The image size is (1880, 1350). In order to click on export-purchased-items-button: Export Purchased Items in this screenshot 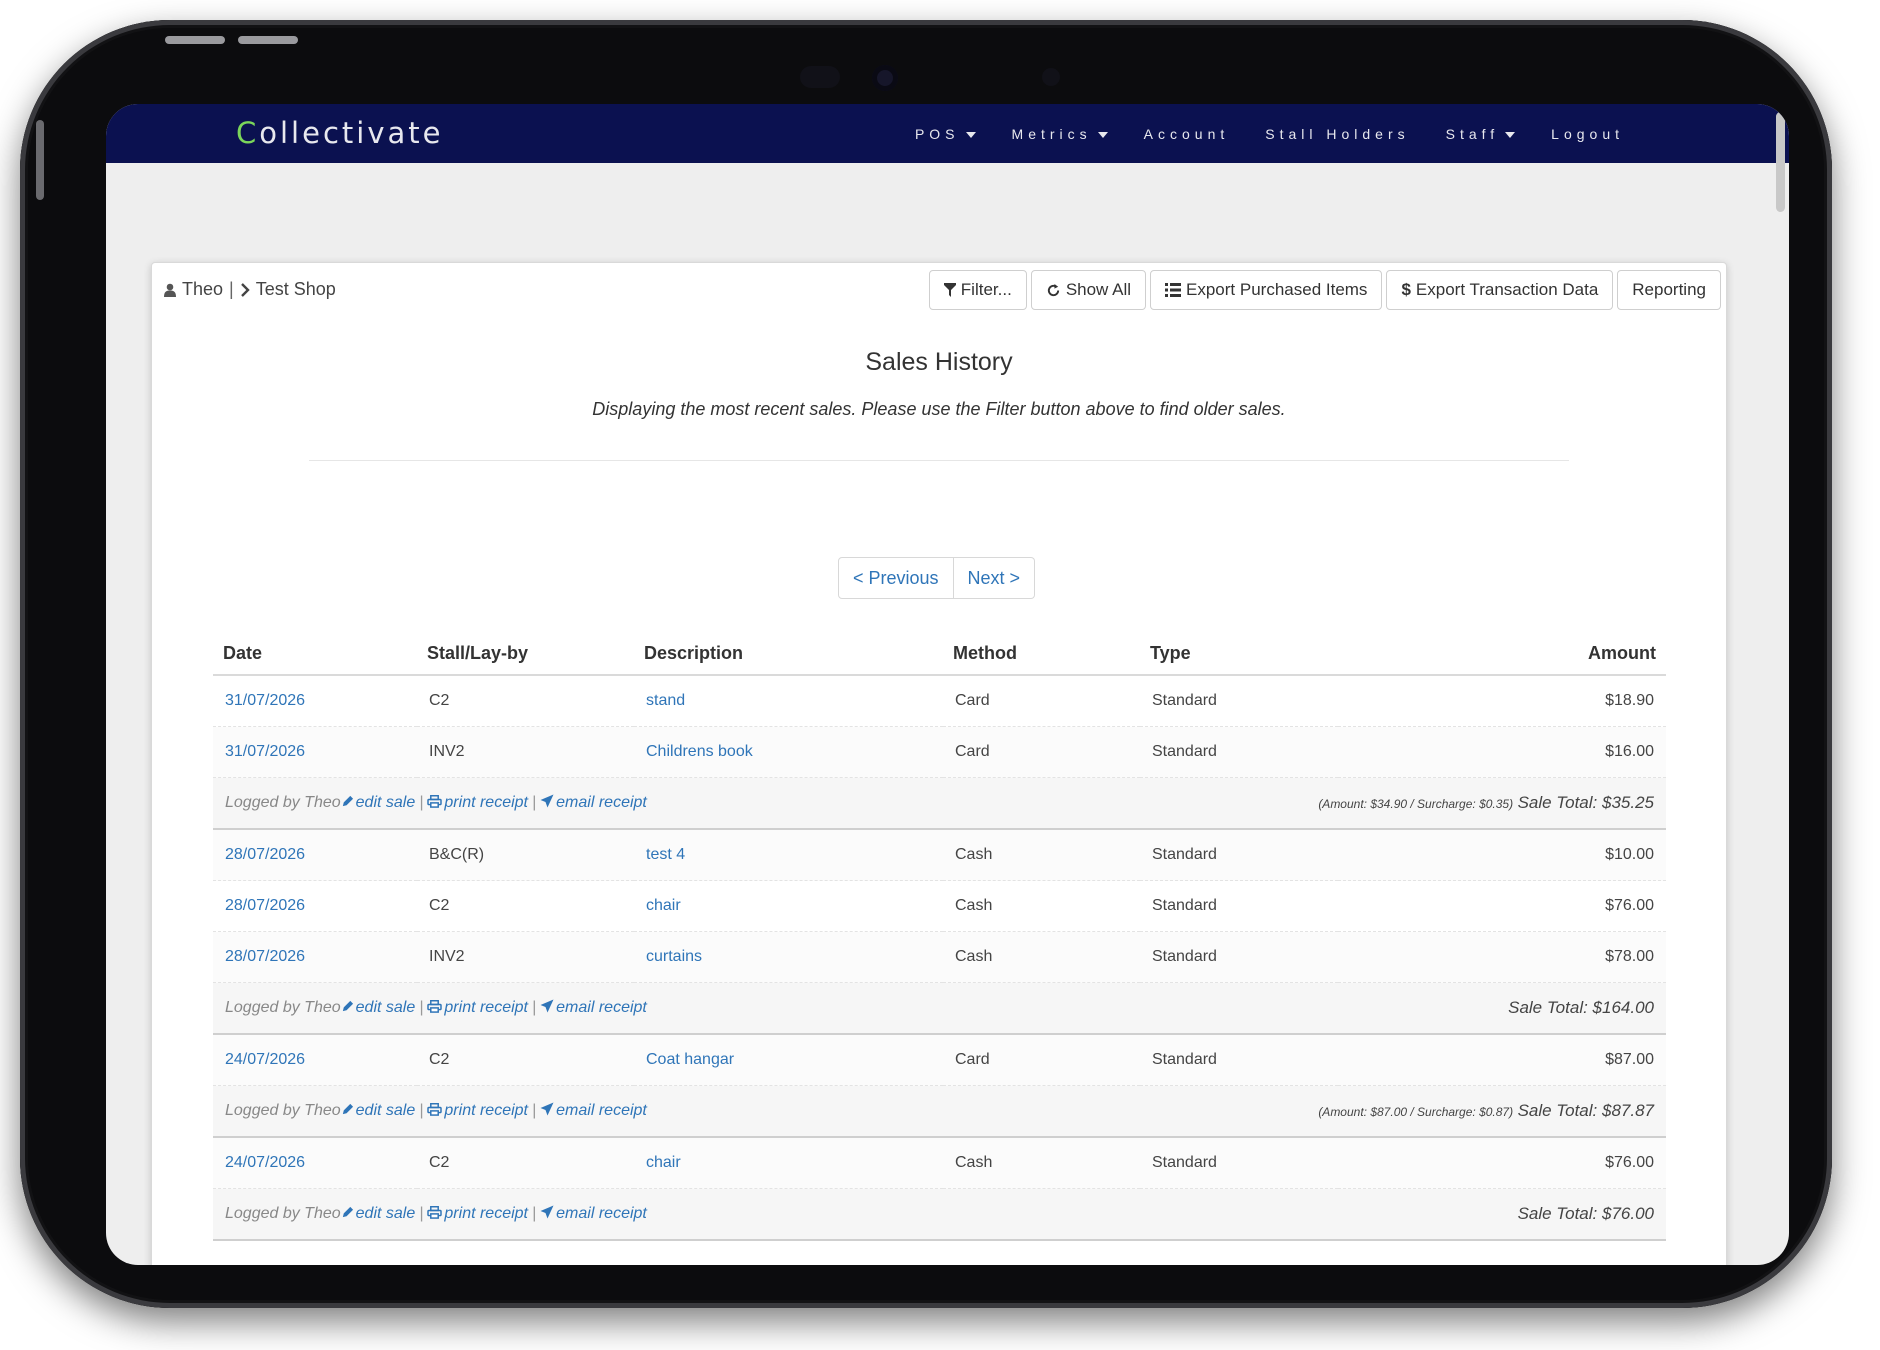, I will do `click(1266, 290)`.